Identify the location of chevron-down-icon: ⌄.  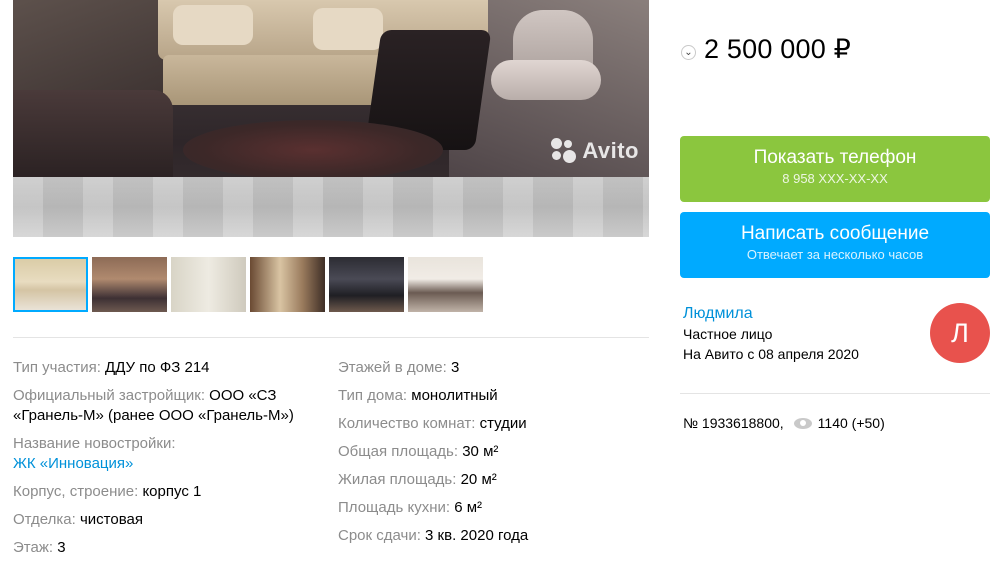
(688, 52).